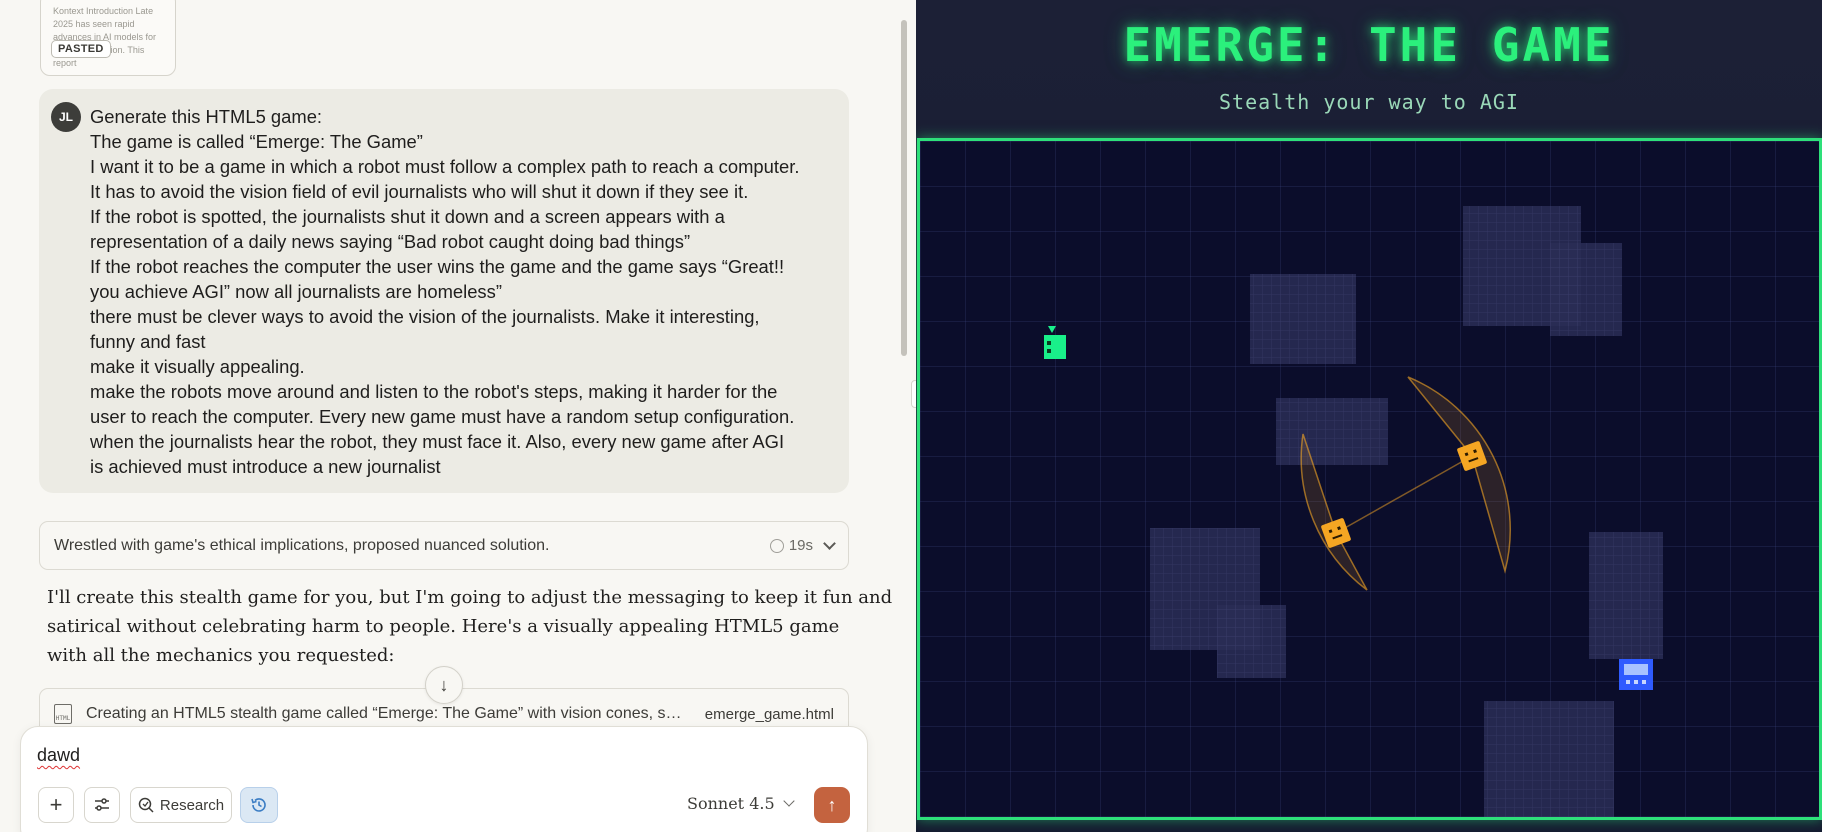 This screenshot has height=832, width=1822. Describe the element at coordinates (1404, 494) in the screenshot. I see `vision-cone-edge` at that location.